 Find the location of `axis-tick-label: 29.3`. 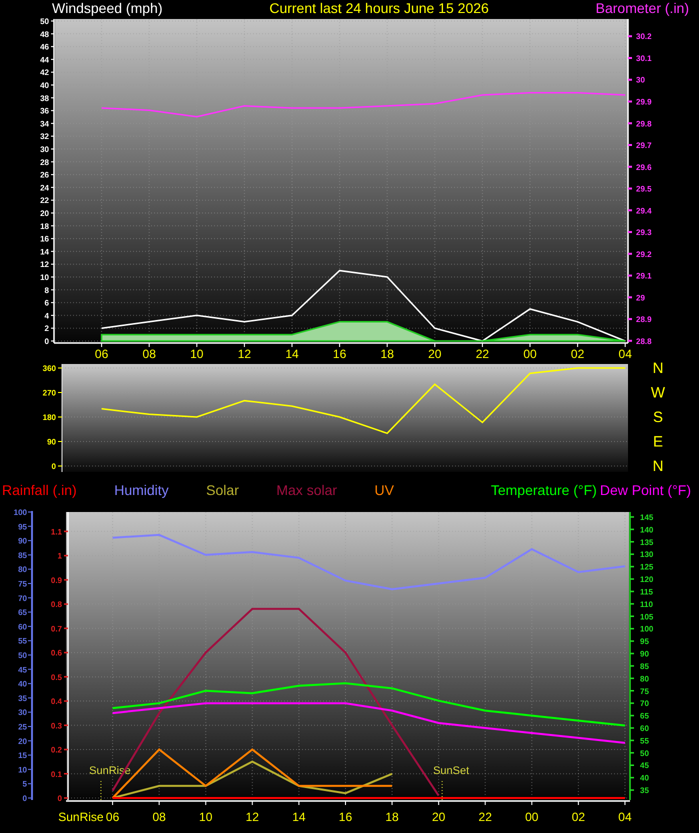

axis-tick-label: 29.3 is located at coordinates (644, 233).